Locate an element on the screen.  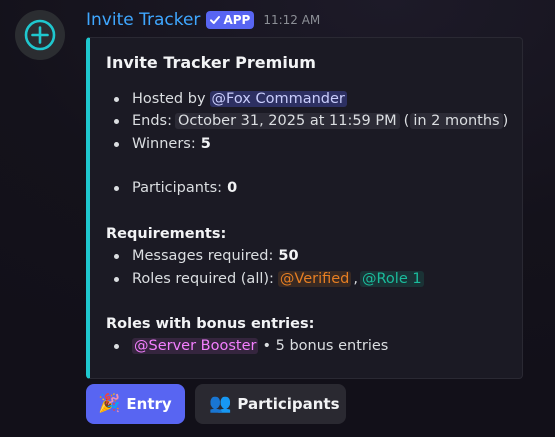
message-header: Invite Tracker APP 11:12 AM is located at coordinates (203, 20).